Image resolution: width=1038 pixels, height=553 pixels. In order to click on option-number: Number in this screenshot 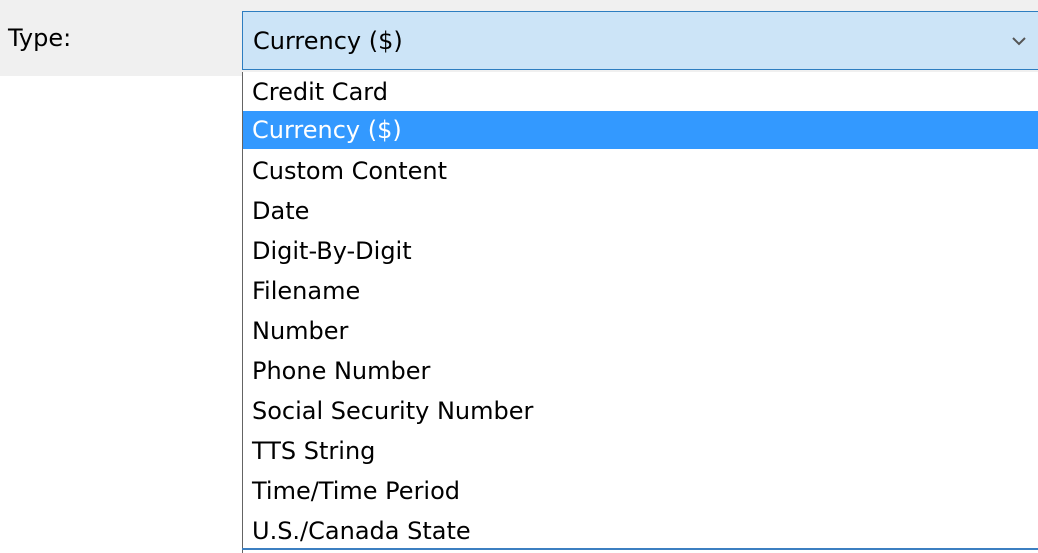, I will do `click(640, 331)`.